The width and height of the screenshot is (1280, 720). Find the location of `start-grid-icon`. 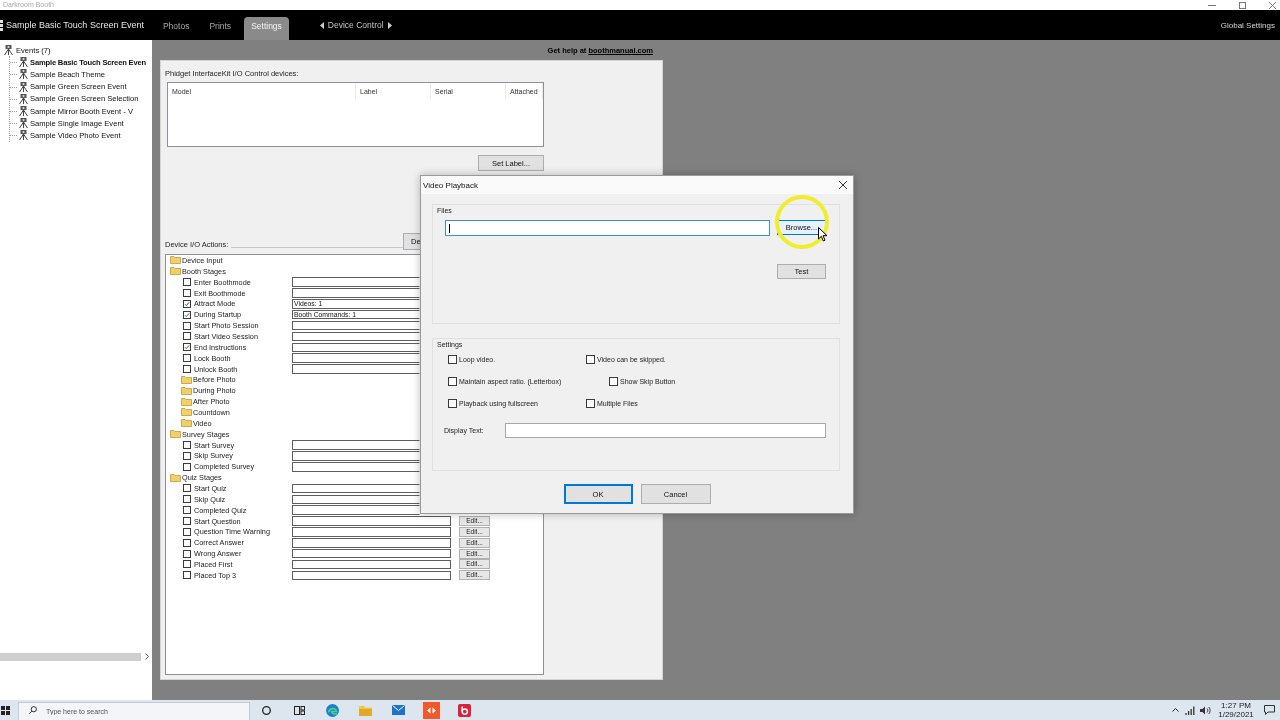

start-grid-icon is located at coordinates (5, 710).